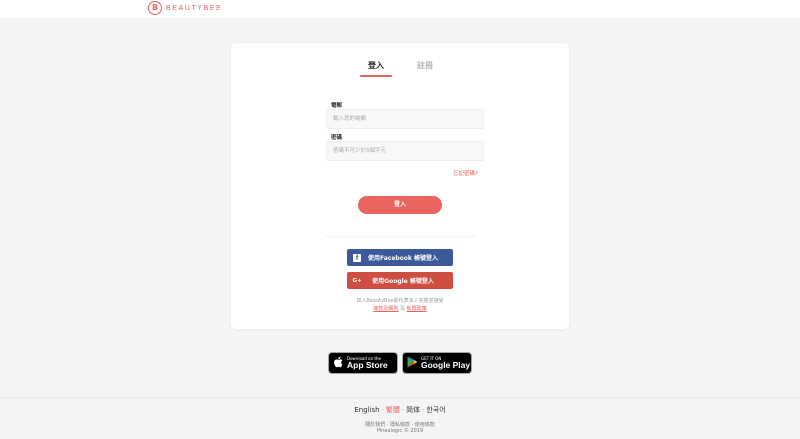 This screenshot has width=800, height=439. I want to click on brand-logo: B BEAUTYBEE, so click(185, 8).